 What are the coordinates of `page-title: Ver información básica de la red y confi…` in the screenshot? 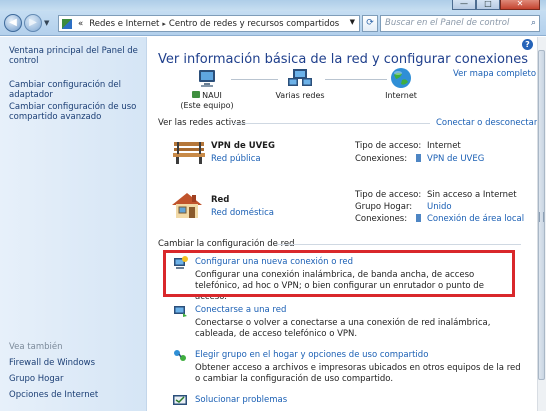 It's located at (343, 59).